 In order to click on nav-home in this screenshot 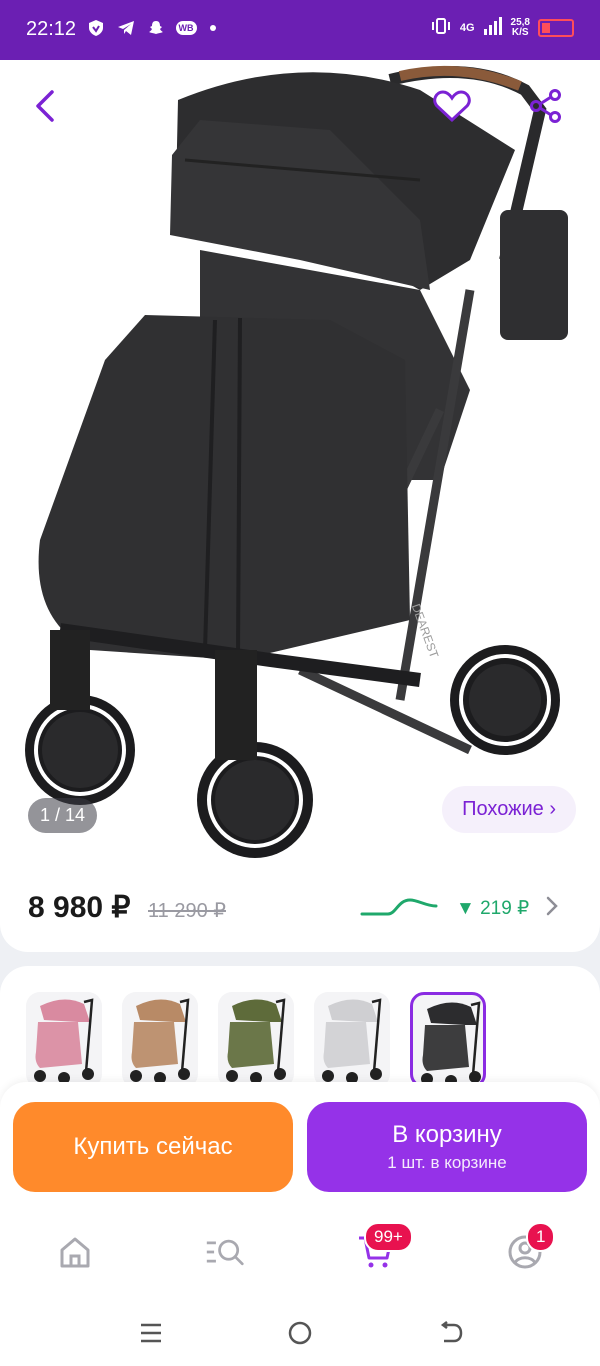, I will do `click(75, 1252)`.